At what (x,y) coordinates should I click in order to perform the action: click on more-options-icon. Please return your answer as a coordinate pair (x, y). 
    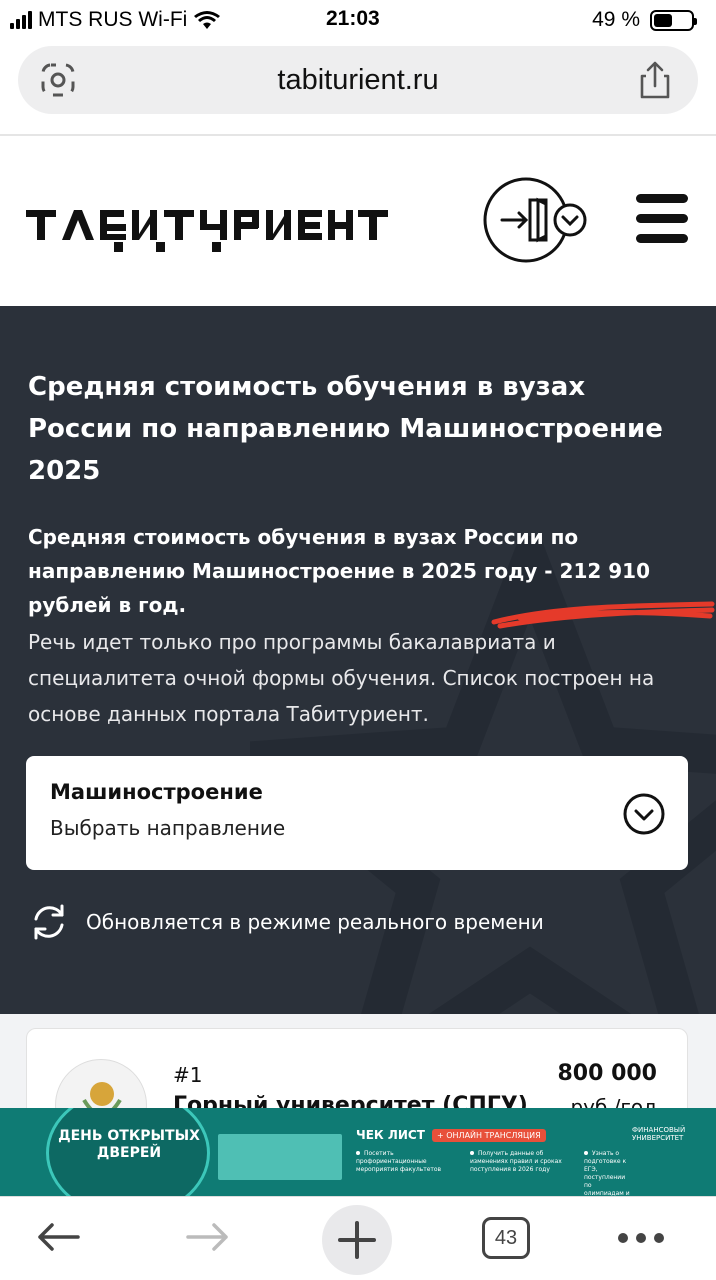
    Looking at the image, I should click on (641, 1238).